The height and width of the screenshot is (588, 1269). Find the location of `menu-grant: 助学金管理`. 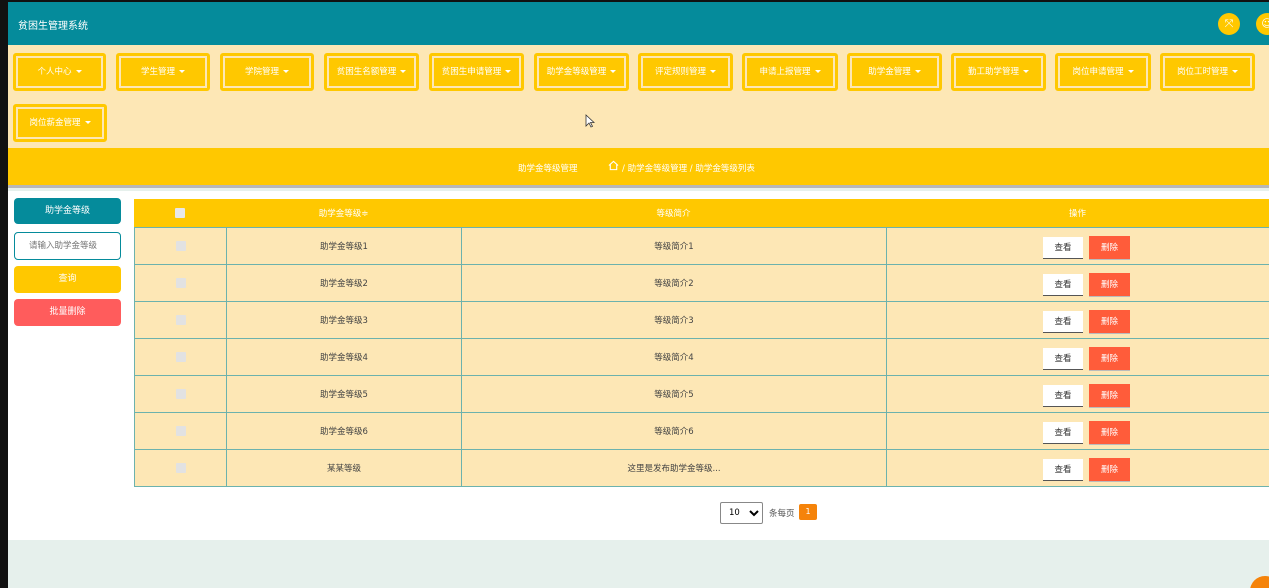

menu-grant: 助学金管理 is located at coordinates (894, 72).